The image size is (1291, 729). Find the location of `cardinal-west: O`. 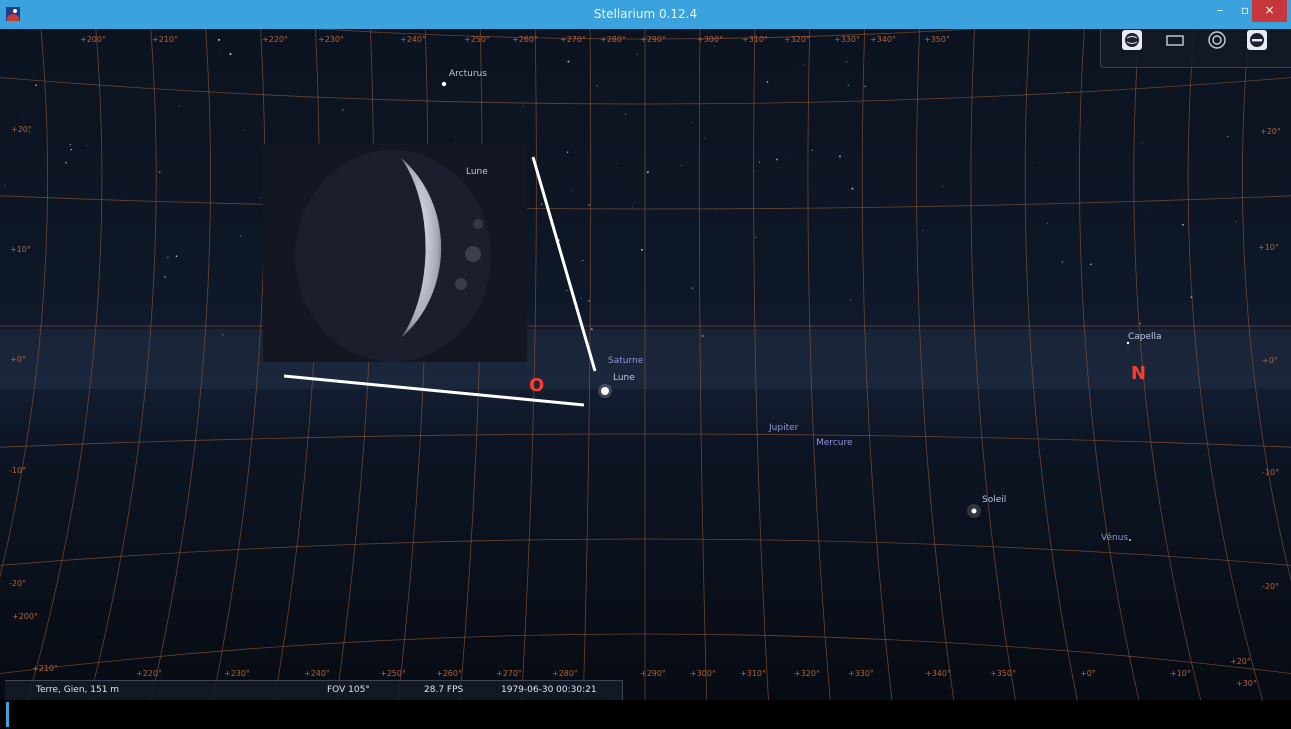

cardinal-west: O is located at coordinates (537, 385).